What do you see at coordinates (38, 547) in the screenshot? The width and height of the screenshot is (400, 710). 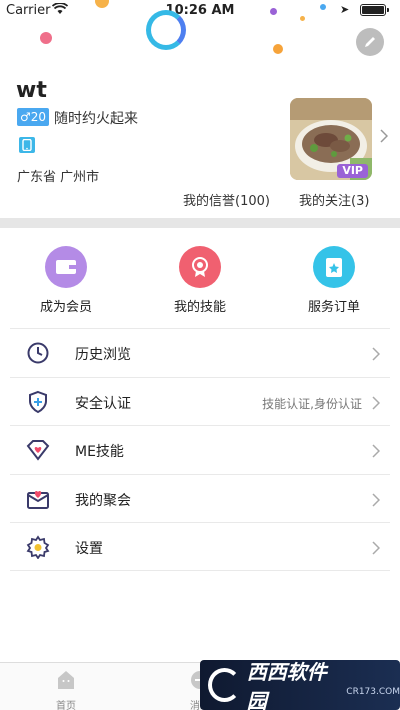 I see `gear-icon` at bounding box center [38, 547].